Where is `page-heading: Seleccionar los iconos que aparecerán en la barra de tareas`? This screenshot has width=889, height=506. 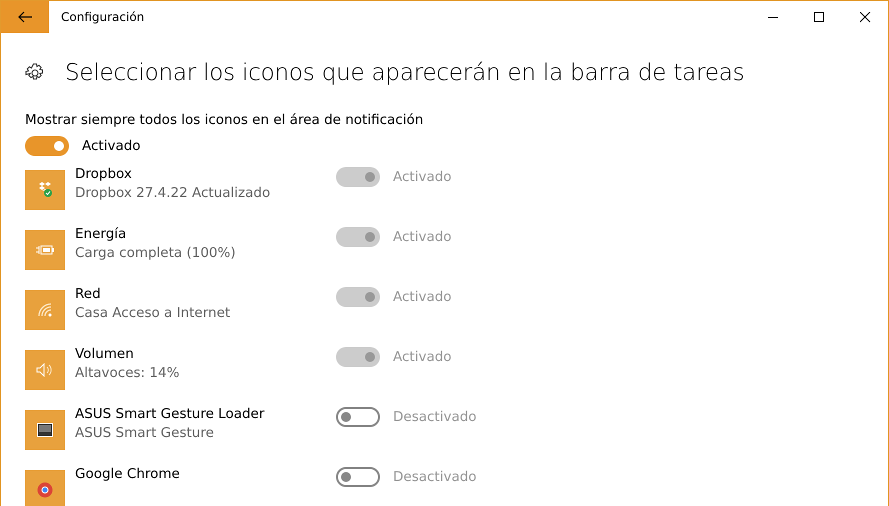
page-heading: Seleccionar los iconos que aparecerán en la barra de tareas is located at coordinates (404, 73).